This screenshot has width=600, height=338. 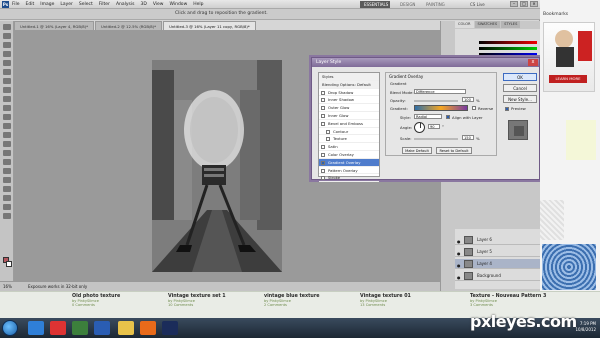 What do you see at coordinates (7, 286) in the screenshot?
I see `zoom-level: 16%` at bounding box center [7, 286].